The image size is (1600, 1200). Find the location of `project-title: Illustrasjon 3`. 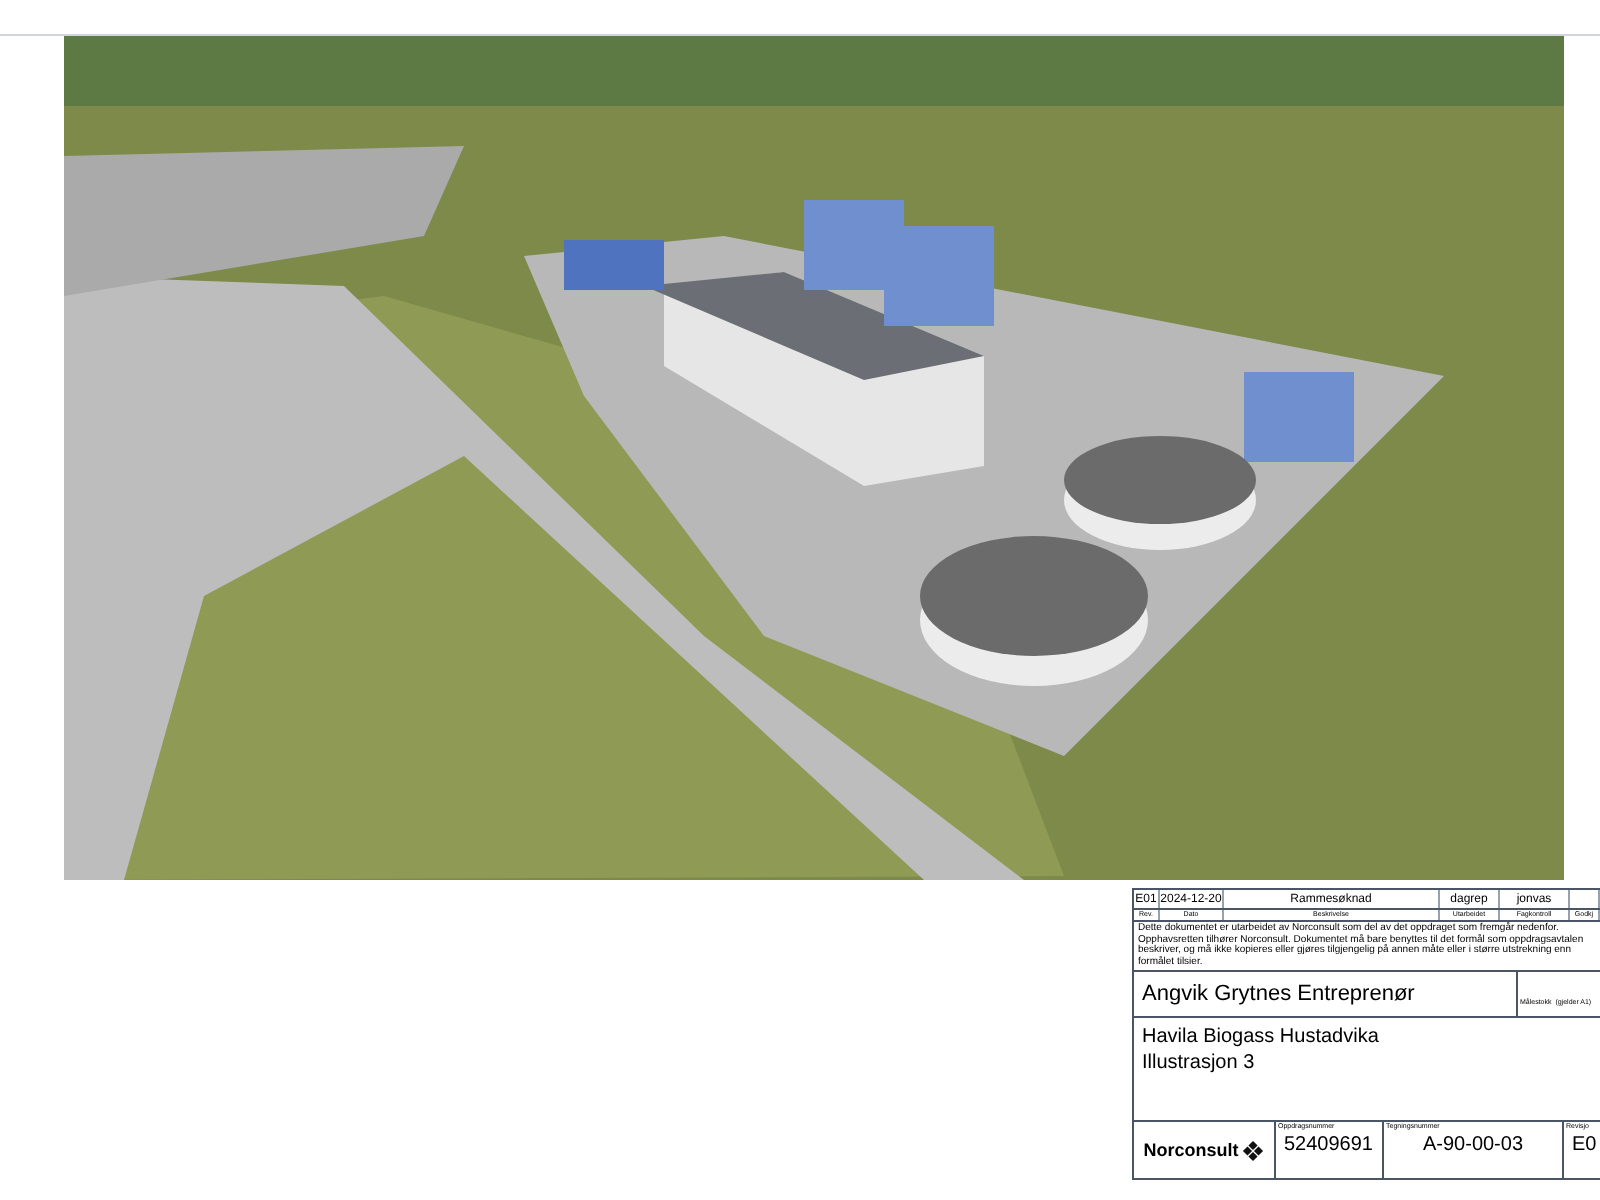

project-title: Illustrasjon 3 is located at coordinates (1199, 1063).